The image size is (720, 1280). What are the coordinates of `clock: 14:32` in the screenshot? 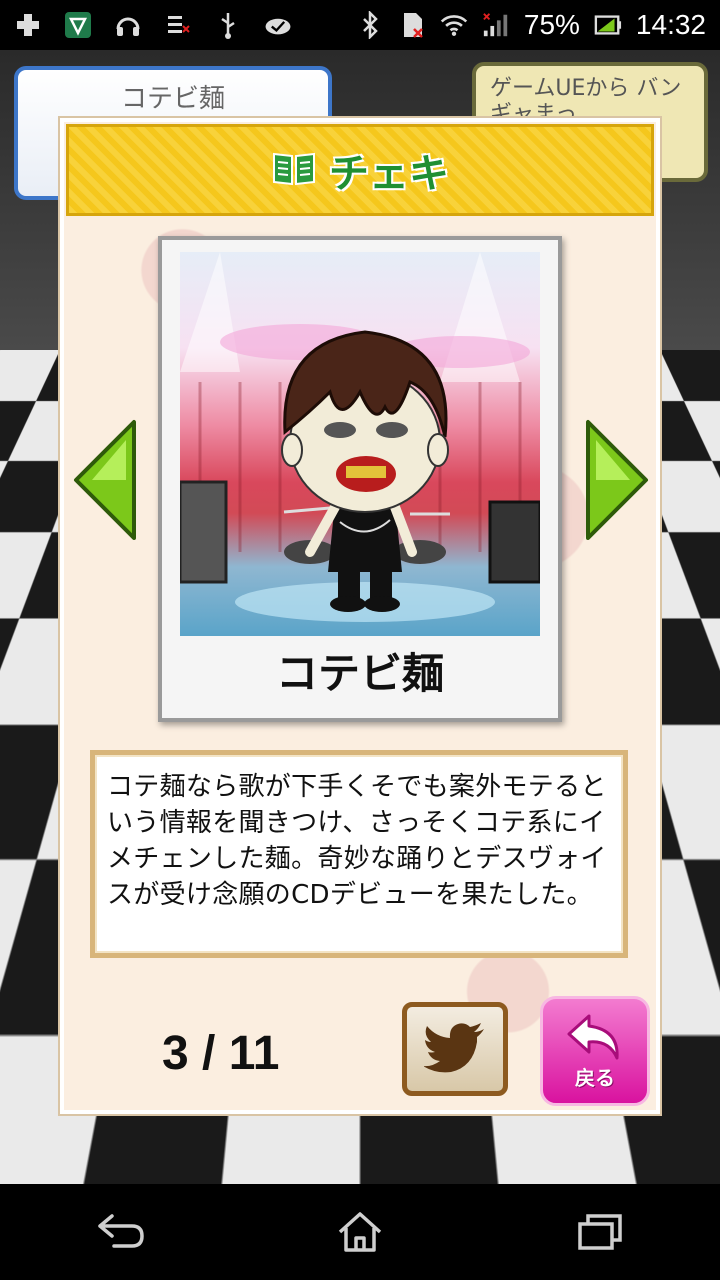 It's located at (670, 24).